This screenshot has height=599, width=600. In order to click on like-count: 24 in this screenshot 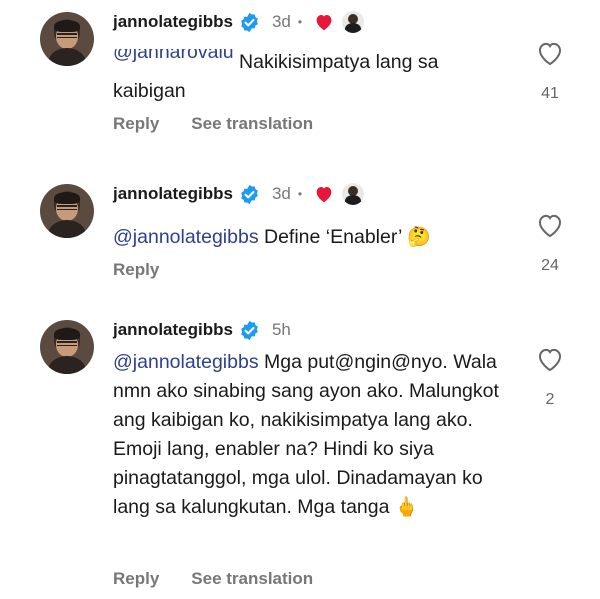, I will do `click(550, 265)`.